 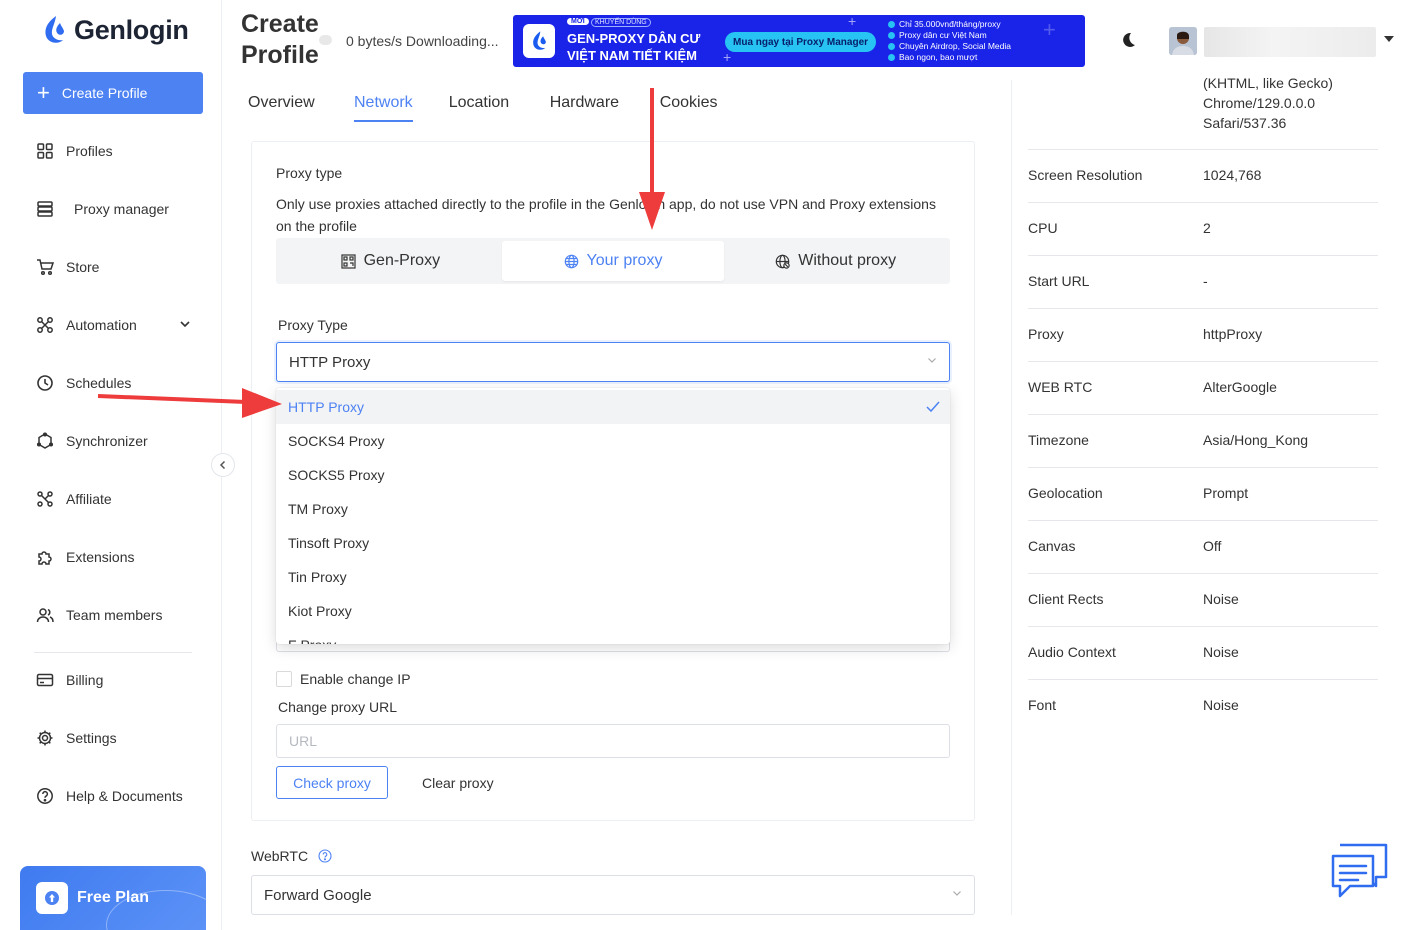 I want to click on mode-your-proxy: Your proxy, so click(x=613, y=261).